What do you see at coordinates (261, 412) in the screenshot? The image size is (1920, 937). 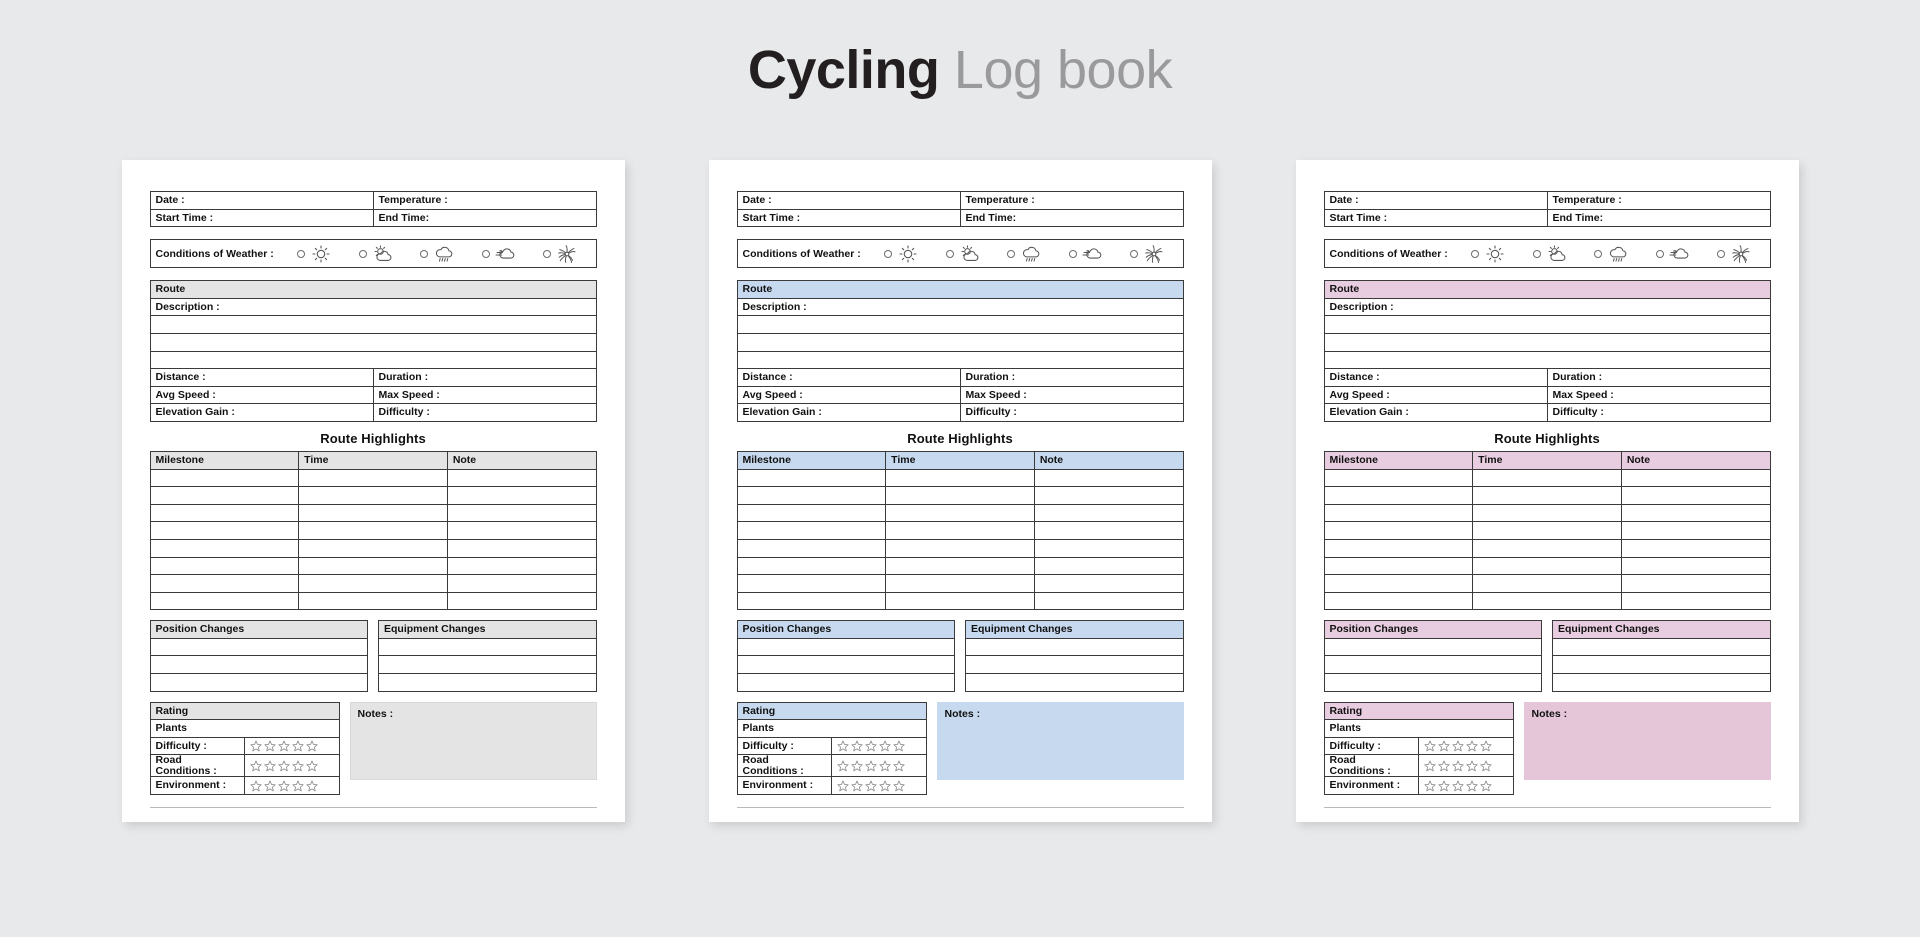 I see `field-label: Elevation Gain :` at bounding box center [261, 412].